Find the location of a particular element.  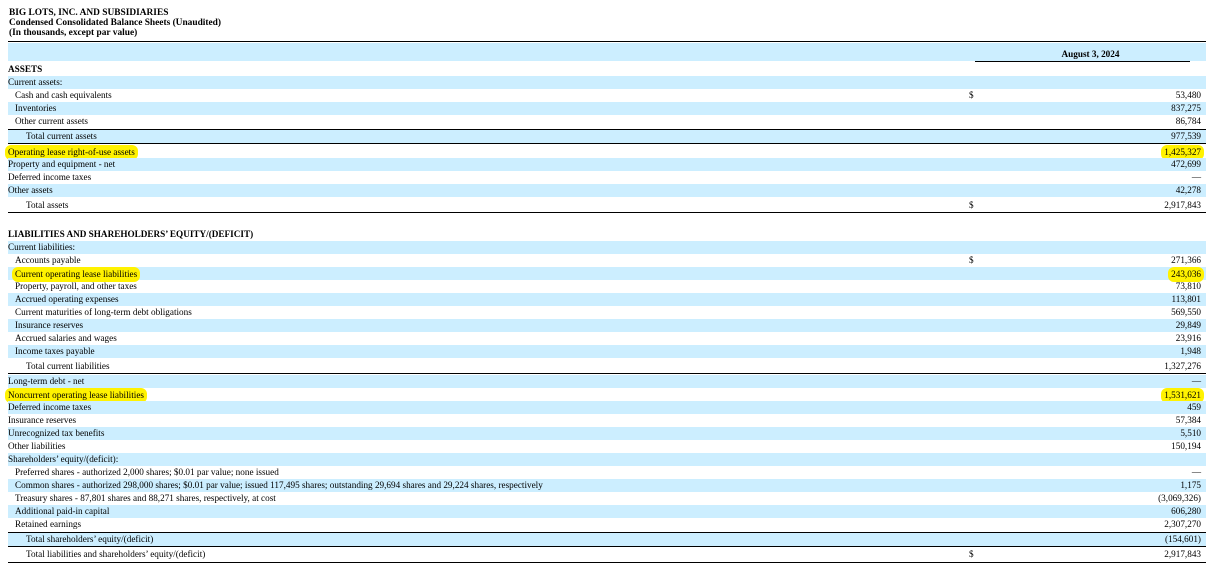

row-value: 977,539 is located at coordinates (1186, 136).